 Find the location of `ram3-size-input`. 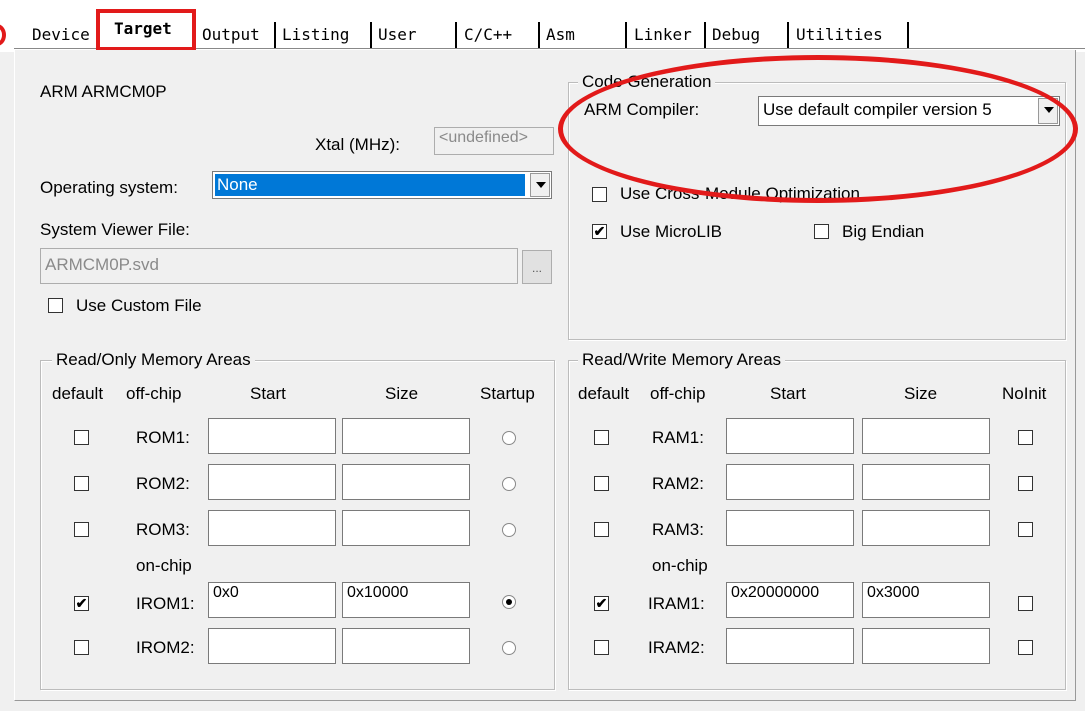

ram3-size-input is located at coordinates (926, 528).